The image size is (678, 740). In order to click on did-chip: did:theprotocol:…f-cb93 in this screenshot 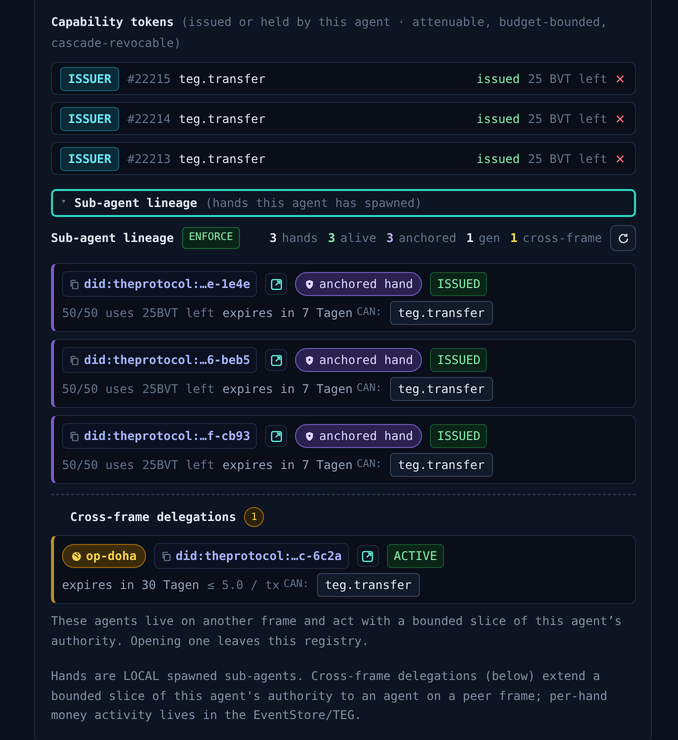, I will do `click(160, 436)`.